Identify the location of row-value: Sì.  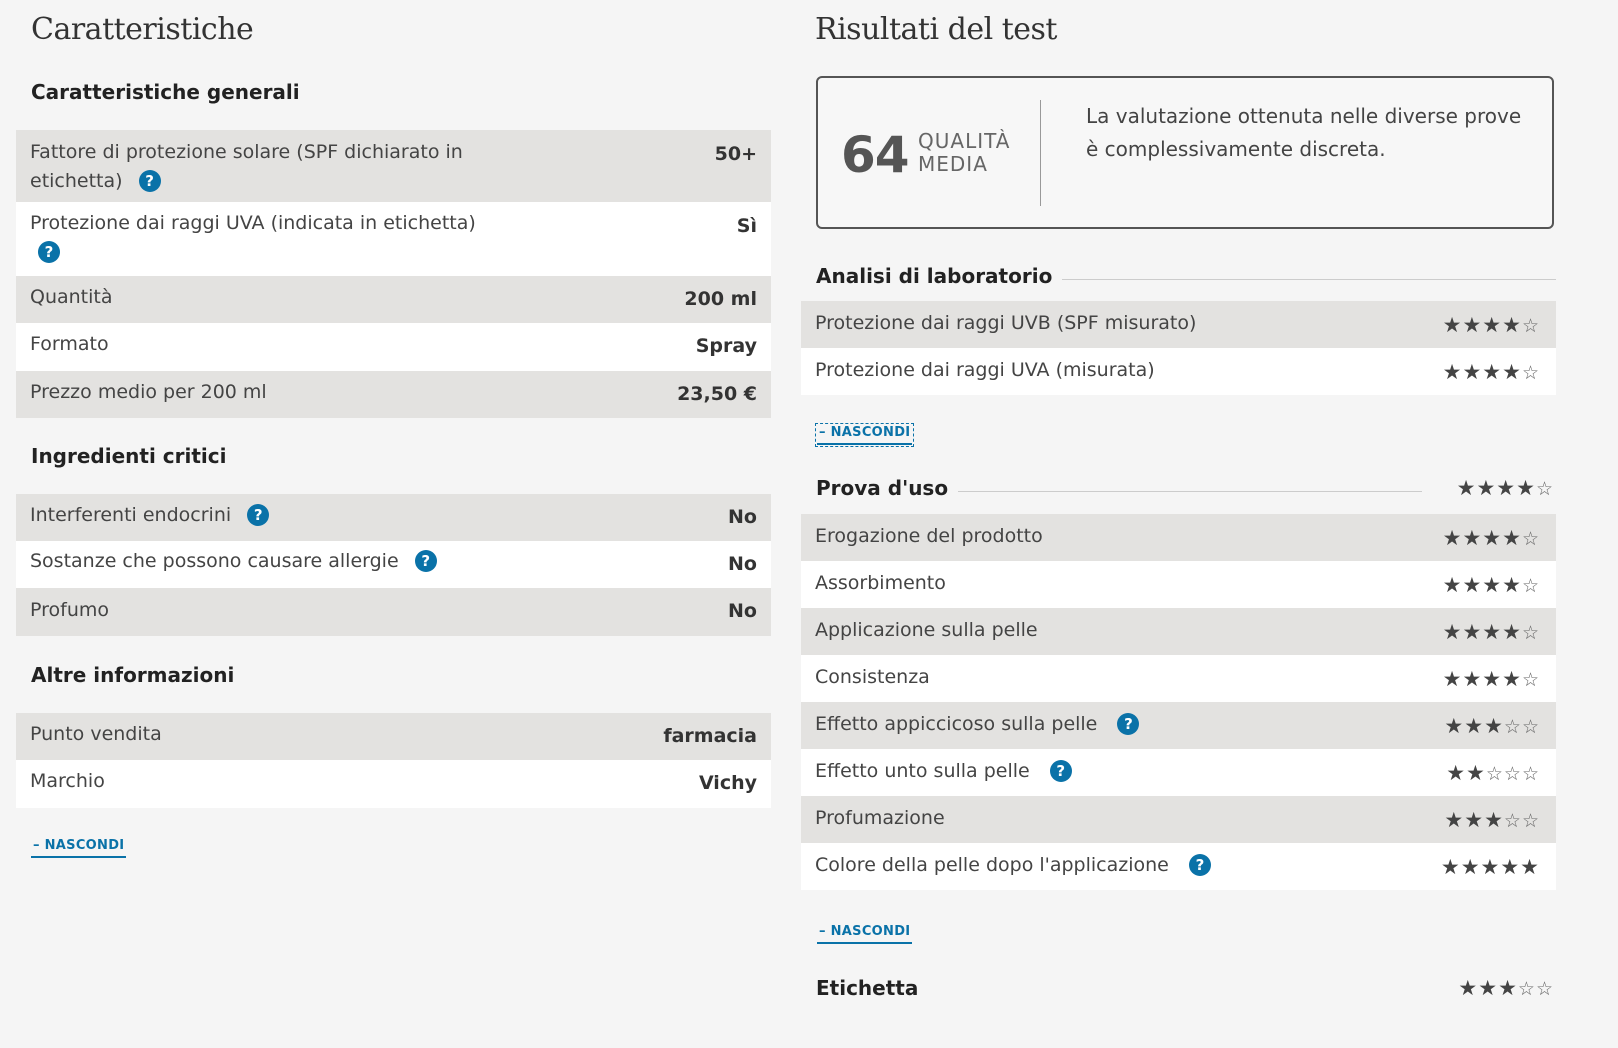
(746, 226).